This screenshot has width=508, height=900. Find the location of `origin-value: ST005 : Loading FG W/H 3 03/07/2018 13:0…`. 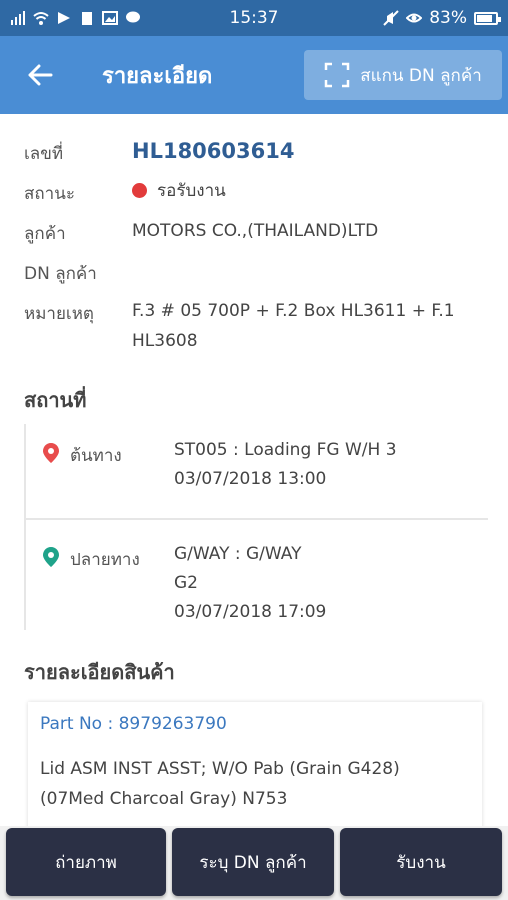

origin-value: ST005 : Loading FG W/H 3 03/07/2018 13:0… is located at coordinates (285, 465).